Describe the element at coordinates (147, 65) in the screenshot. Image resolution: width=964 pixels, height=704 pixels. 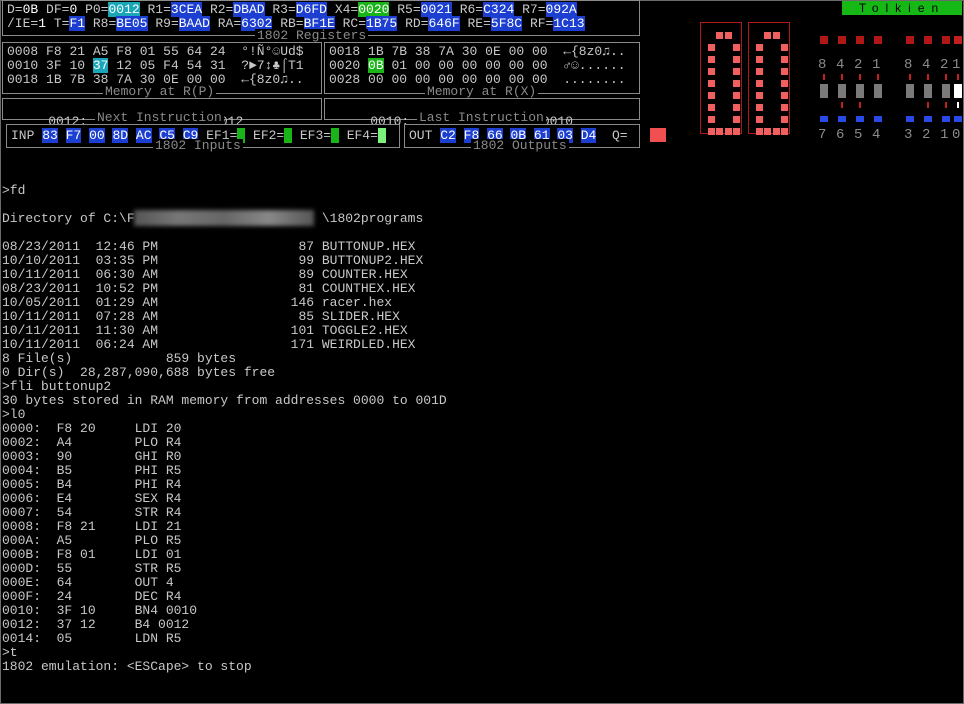
I see `memory-byte: 05` at that location.